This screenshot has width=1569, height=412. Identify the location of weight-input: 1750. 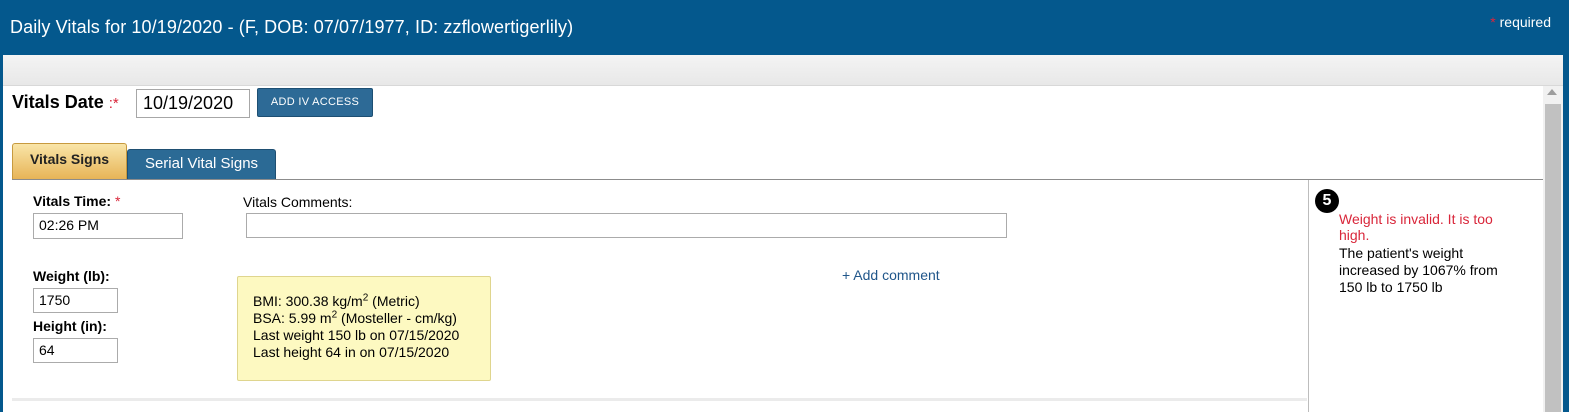
(75, 300).